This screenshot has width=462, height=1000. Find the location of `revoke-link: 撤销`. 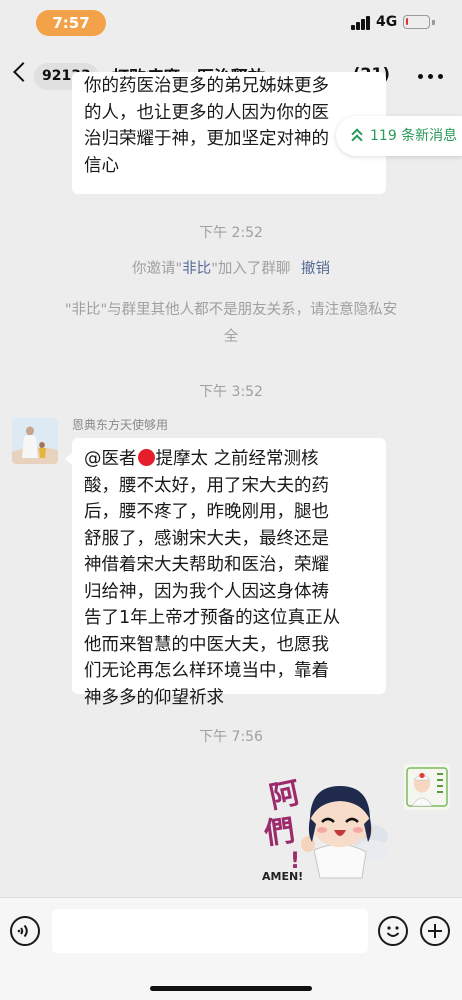

revoke-link: 撤销 is located at coordinates (315, 269).